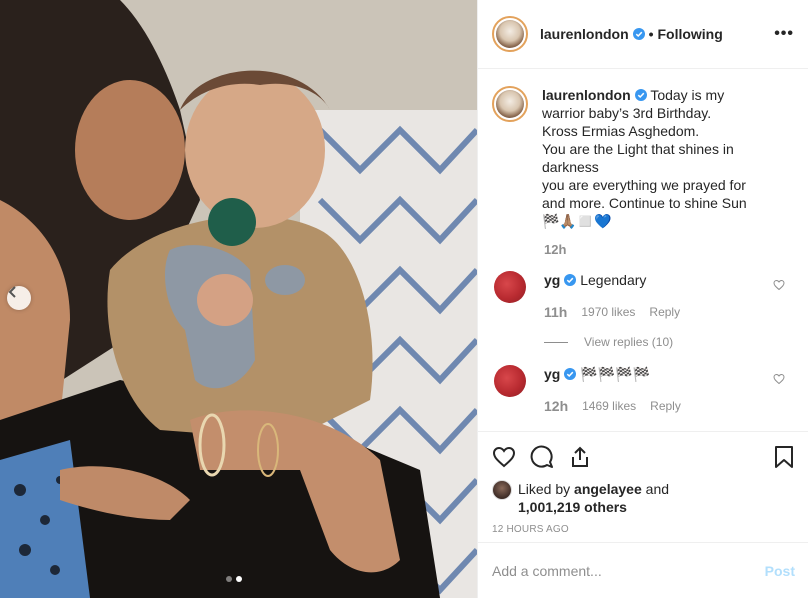 This screenshot has height=598, width=808. I want to click on comment-item: yg 🏁🏁🏁🏁 12h 1469 likes Reply, so click(643, 390).